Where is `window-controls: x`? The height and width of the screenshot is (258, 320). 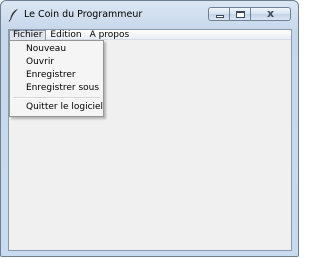
window-controls: x is located at coordinates (249, 15).